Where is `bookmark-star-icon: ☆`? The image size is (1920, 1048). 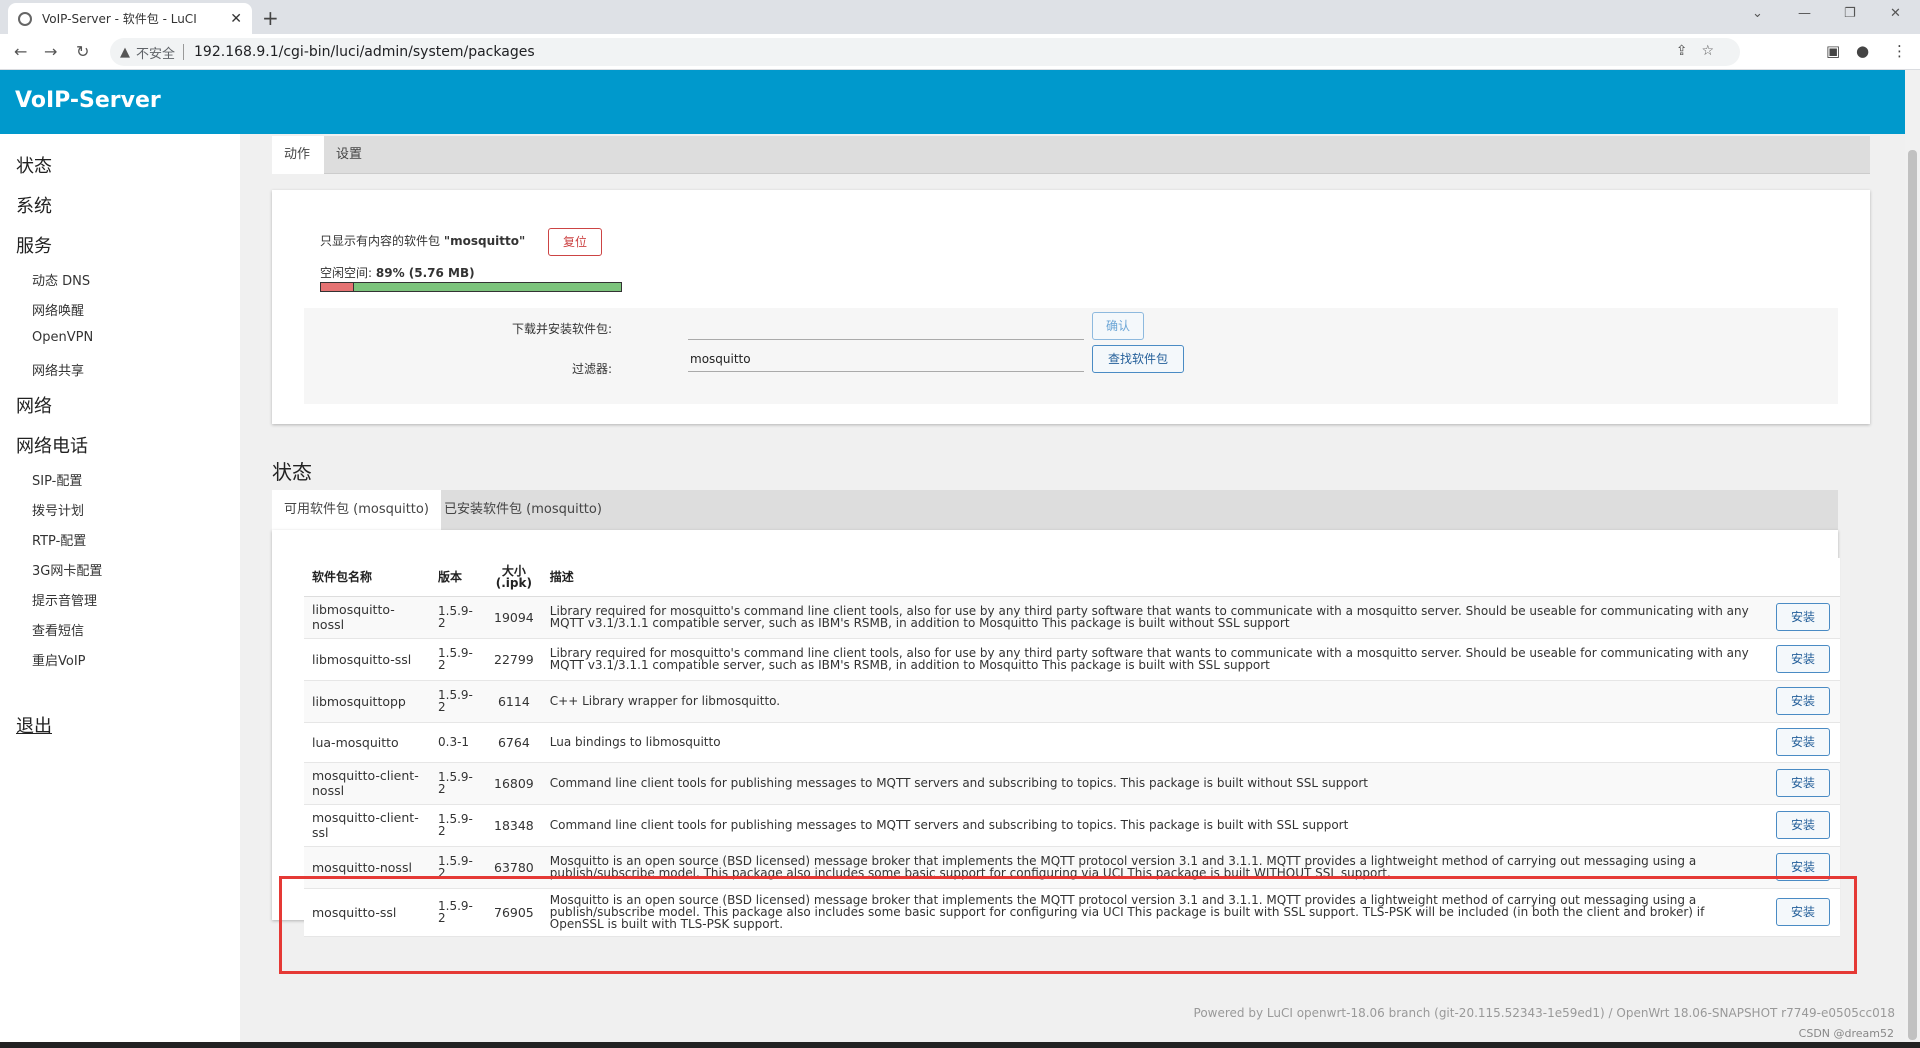 bookmark-star-icon: ☆ is located at coordinates (1714, 51).